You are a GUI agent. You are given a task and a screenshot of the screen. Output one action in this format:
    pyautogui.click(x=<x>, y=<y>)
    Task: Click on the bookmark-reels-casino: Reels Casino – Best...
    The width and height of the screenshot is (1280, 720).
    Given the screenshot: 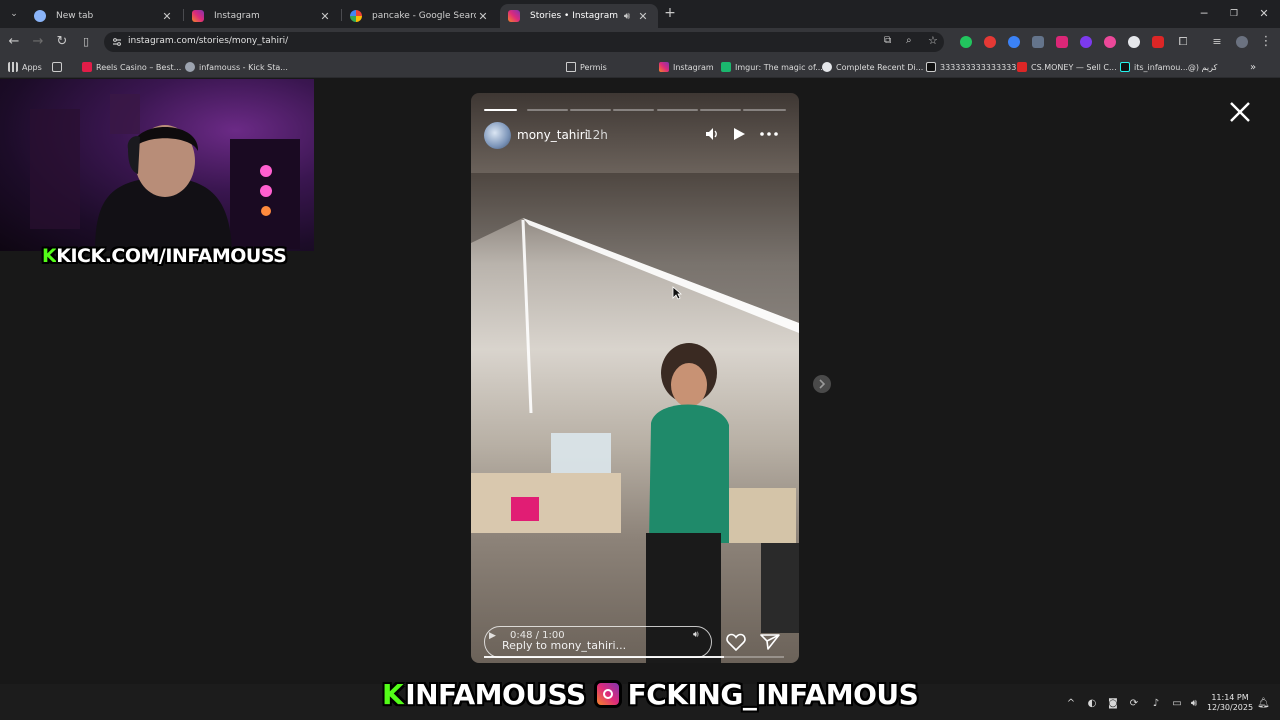 What is the action you would take?
    pyautogui.click(x=131, y=67)
    